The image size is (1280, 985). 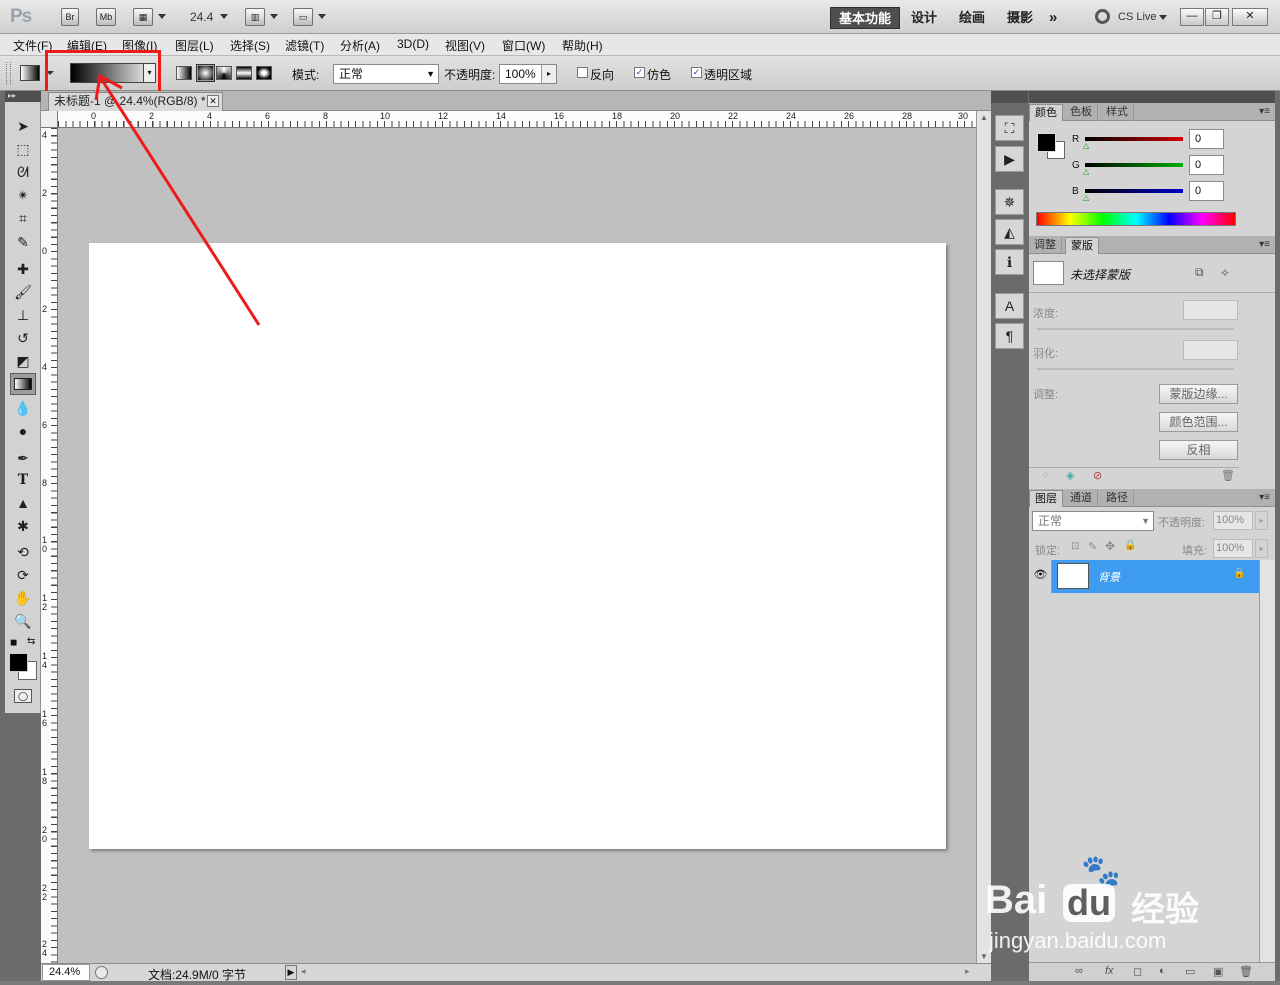 I want to click on arrange-documents-button: ▥, so click(x=255, y=17).